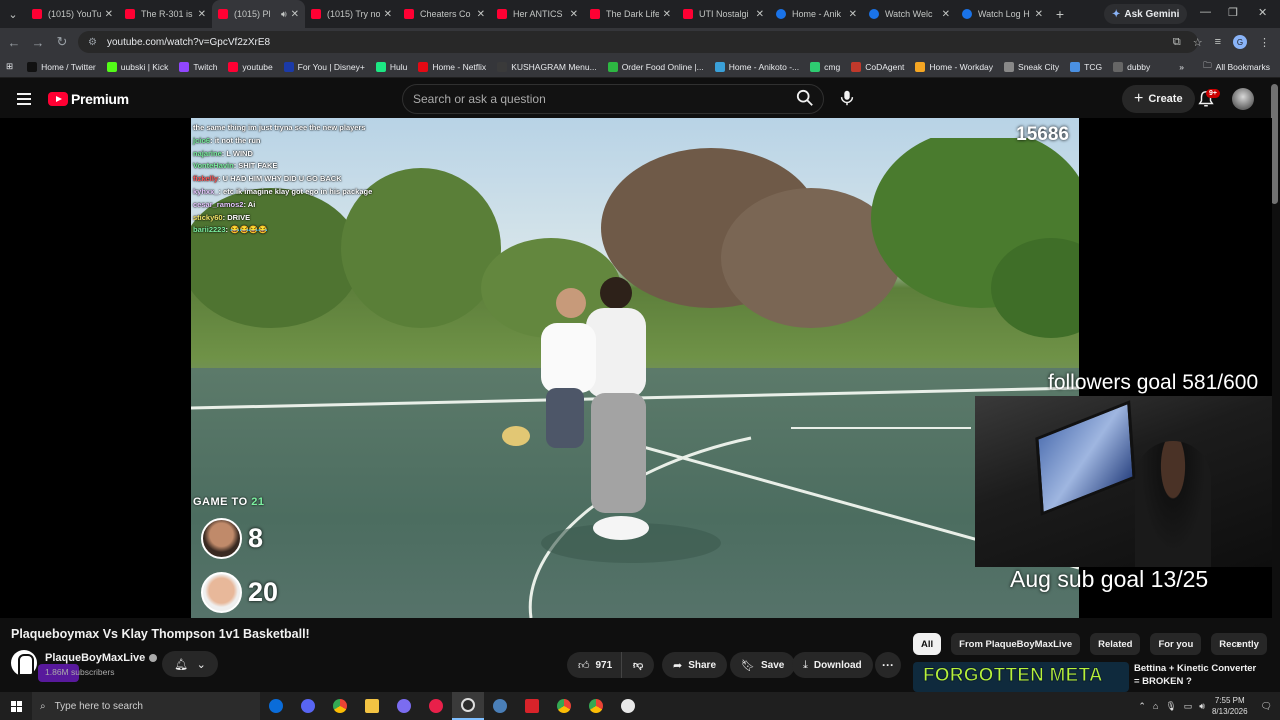  What do you see at coordinates (1176, 644) in the screenshot?
I see `filter-chip: For you` at bounding box center [1176, 644].